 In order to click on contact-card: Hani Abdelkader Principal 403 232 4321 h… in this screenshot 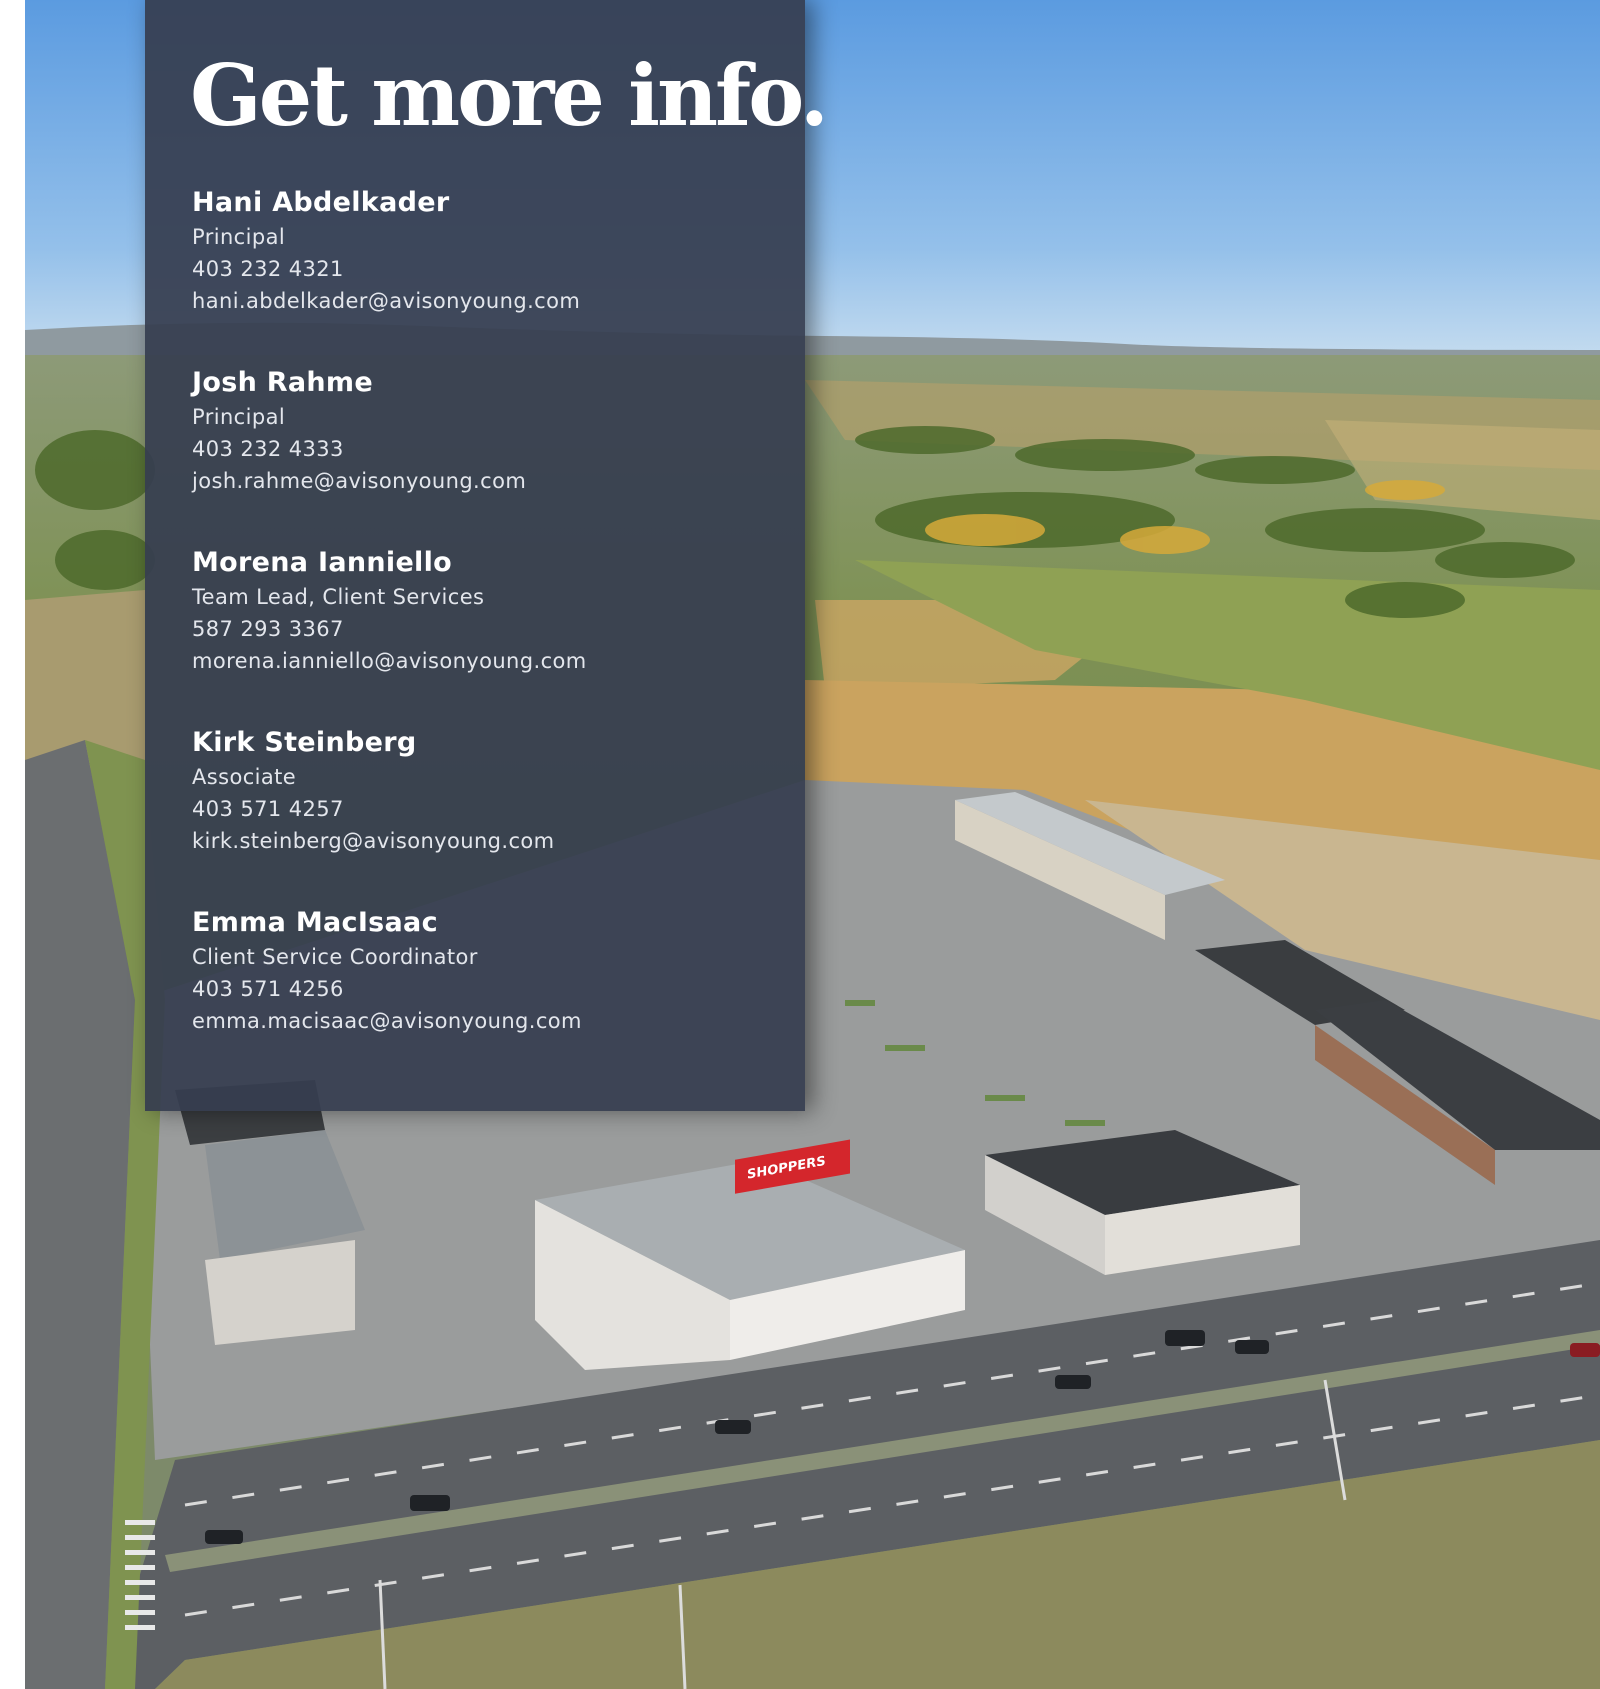, I will do `click(492, 276)`.